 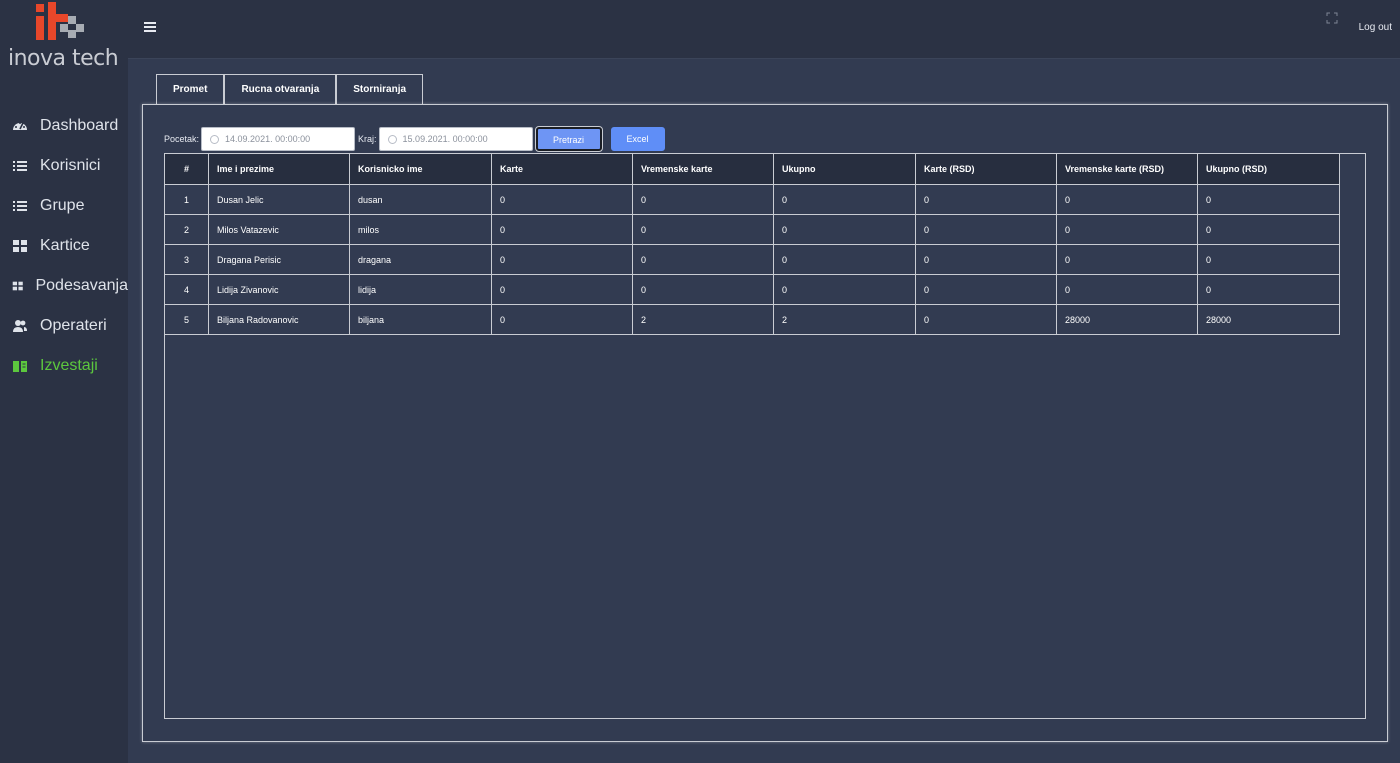 I want to click on sidebar-item-grupe: Grupe, so click(x=64, y=206).